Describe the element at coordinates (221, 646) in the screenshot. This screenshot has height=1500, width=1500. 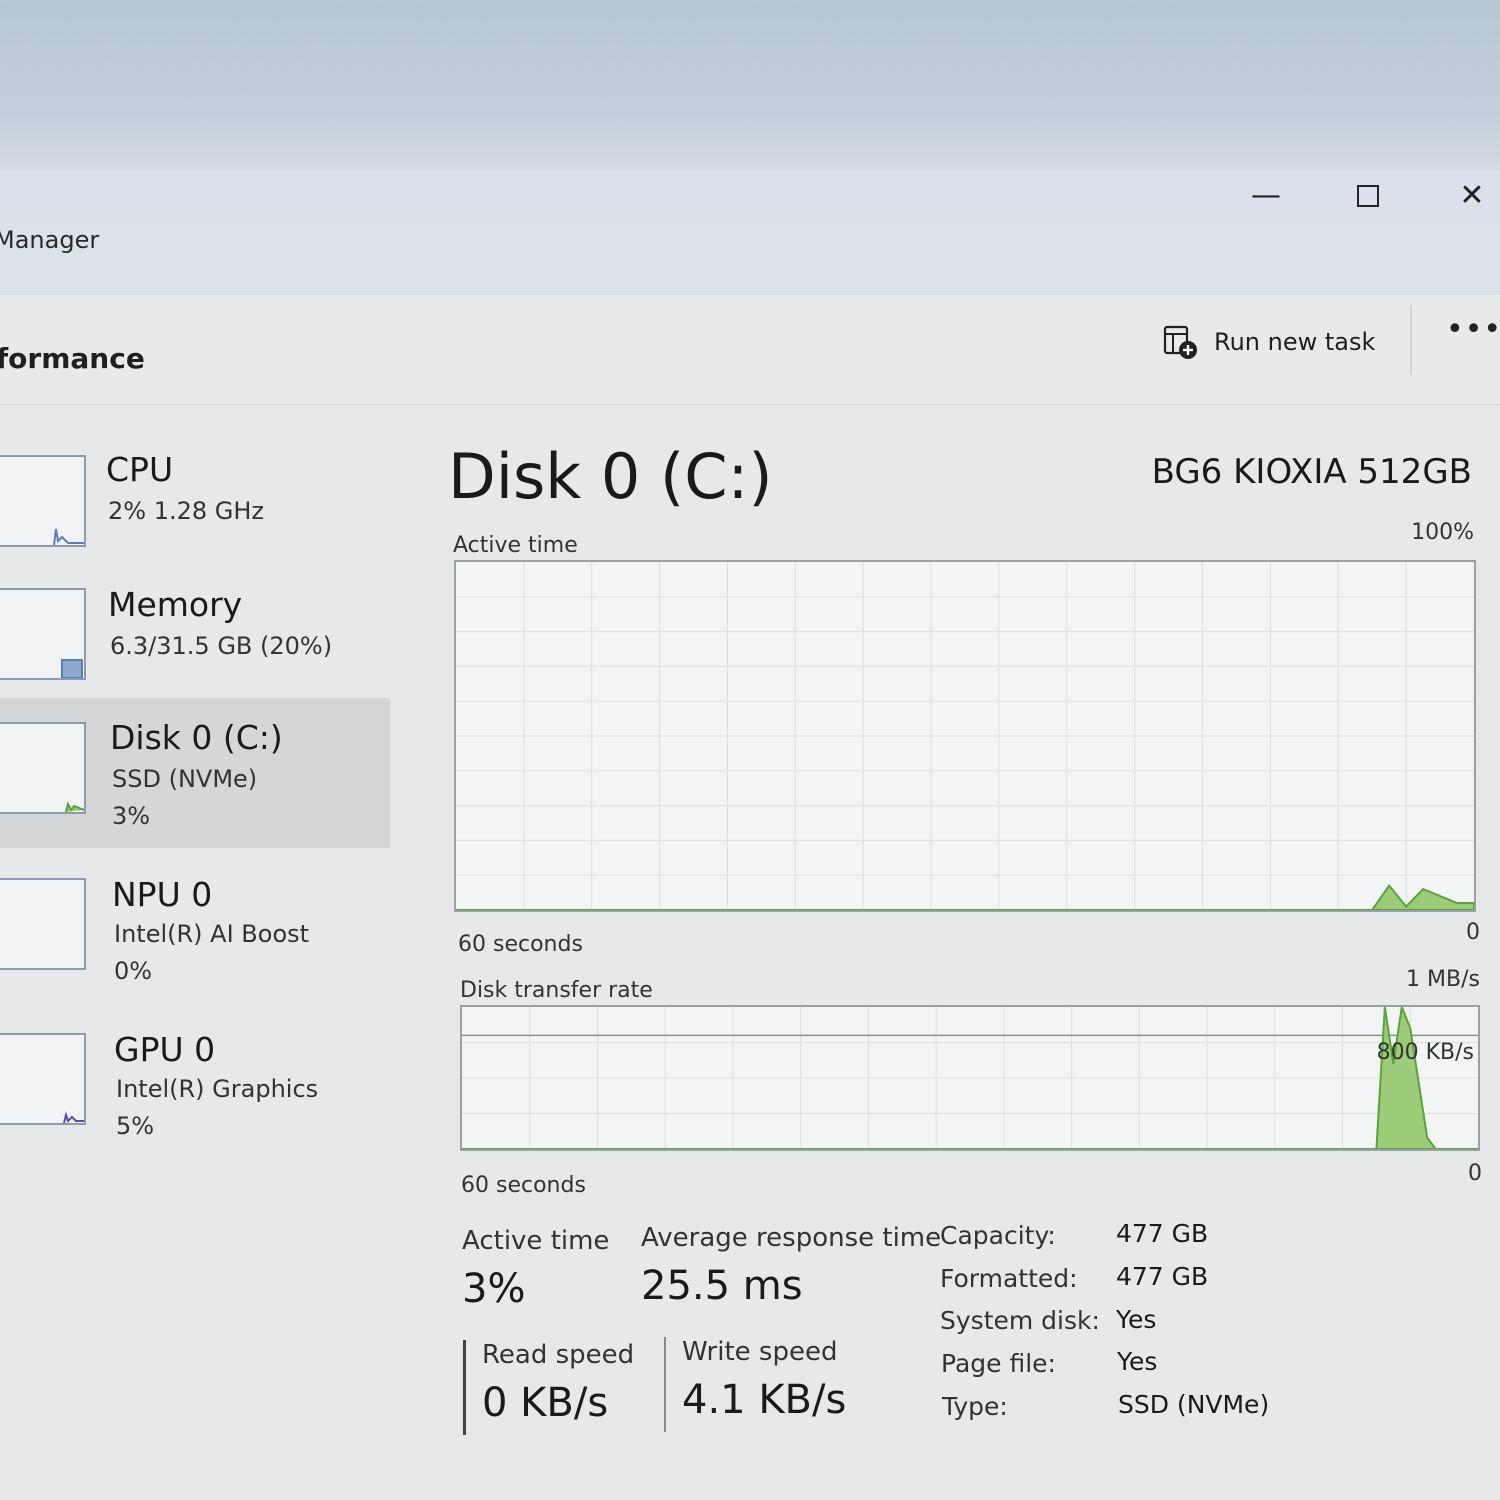
I see `sidebar-item-detail: 6.3/31.5 GB (20%)` at that location.